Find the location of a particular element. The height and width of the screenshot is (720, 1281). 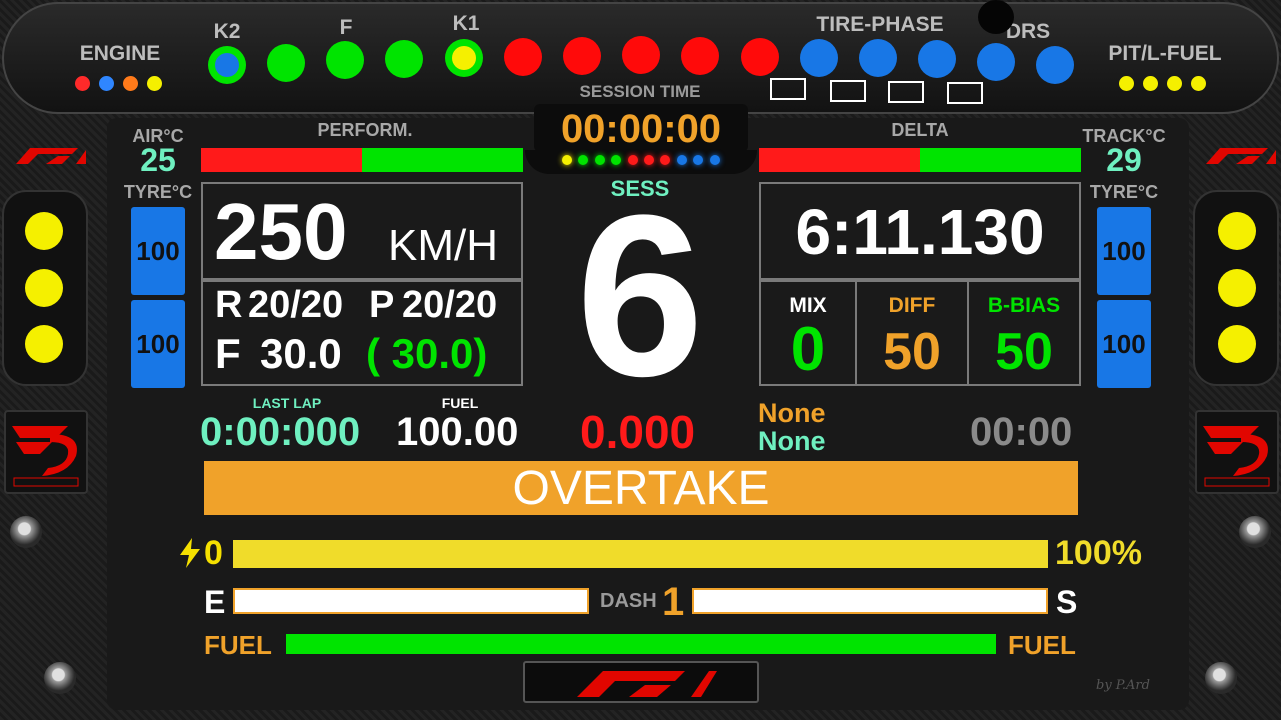

pit-fuel-label: PIT/L-FUEL is located at coordinates (1165, 53).